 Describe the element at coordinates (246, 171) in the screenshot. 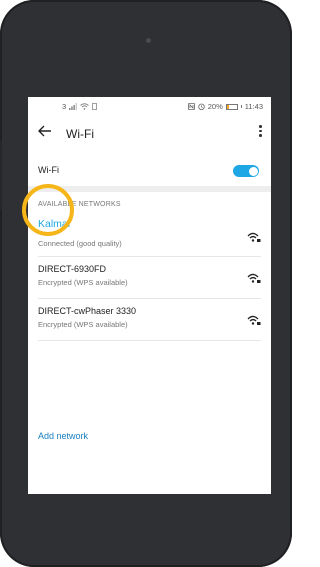

I see `wifi-toggle-switch` at that location.